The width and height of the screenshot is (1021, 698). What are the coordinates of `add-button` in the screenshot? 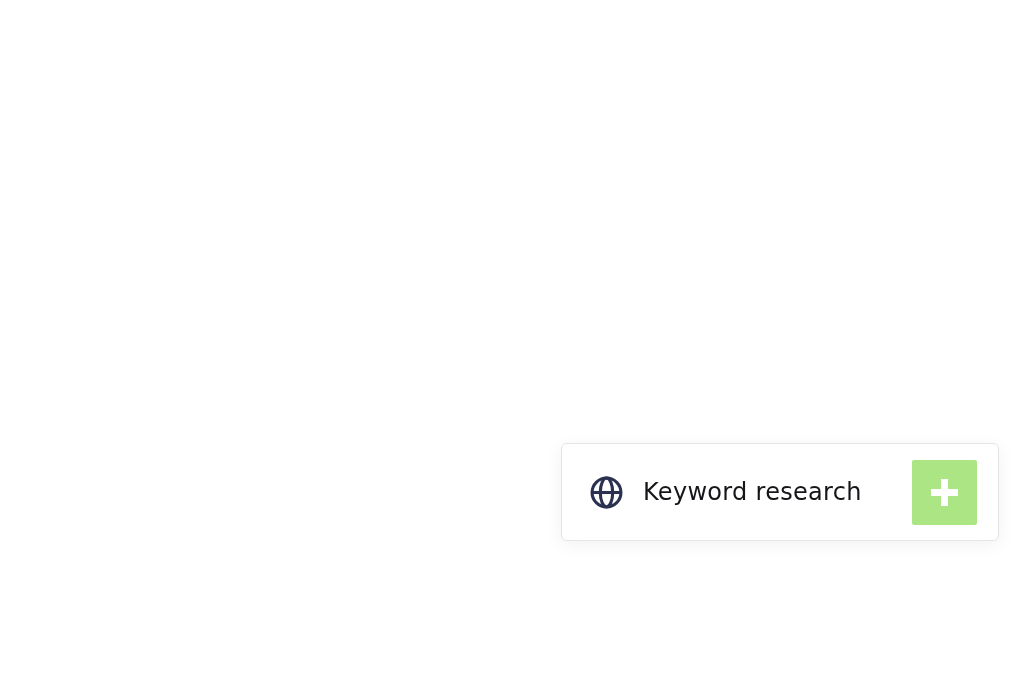 It's located at (944, 492).